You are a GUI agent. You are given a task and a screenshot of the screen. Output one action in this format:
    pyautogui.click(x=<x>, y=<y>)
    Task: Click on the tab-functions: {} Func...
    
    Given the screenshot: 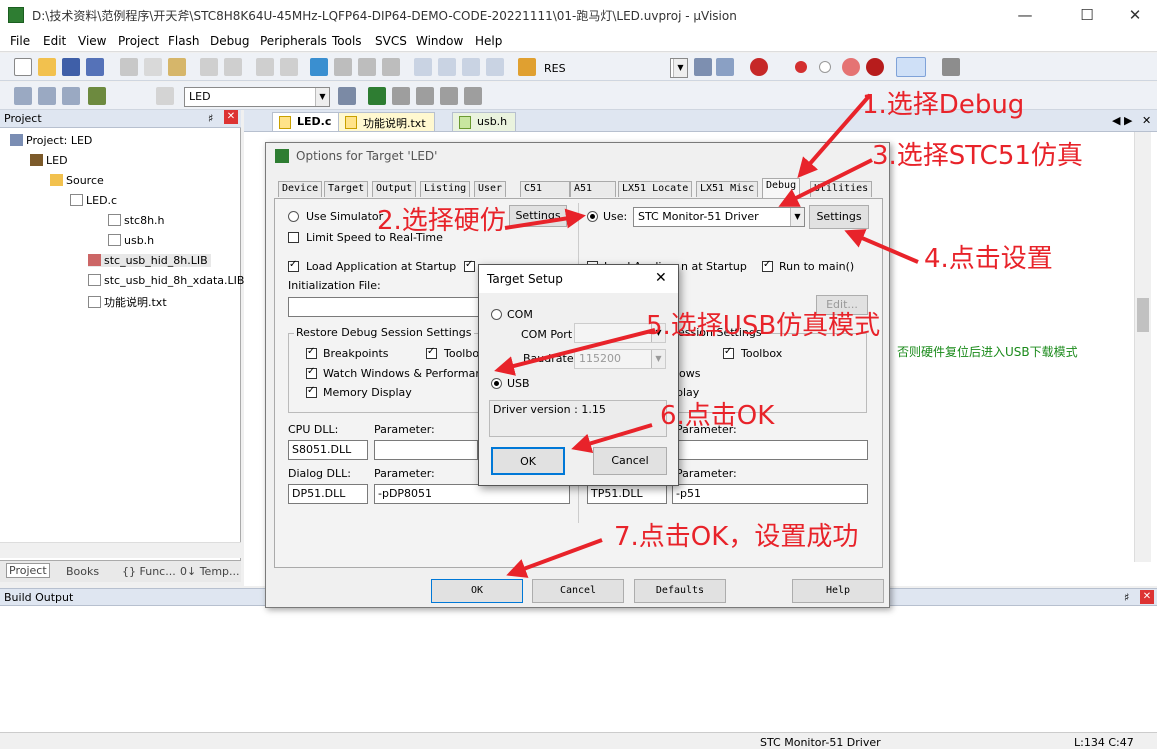 What is the action you would take?
    pyautogui.click(x=149, y=571)
    